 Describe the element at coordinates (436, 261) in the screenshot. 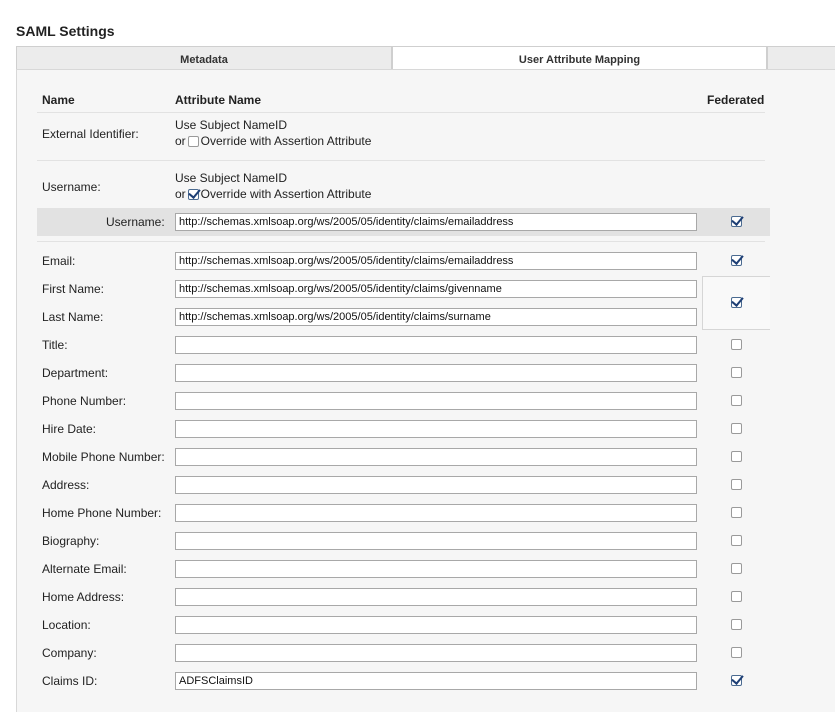

I see `email-input` at that location.